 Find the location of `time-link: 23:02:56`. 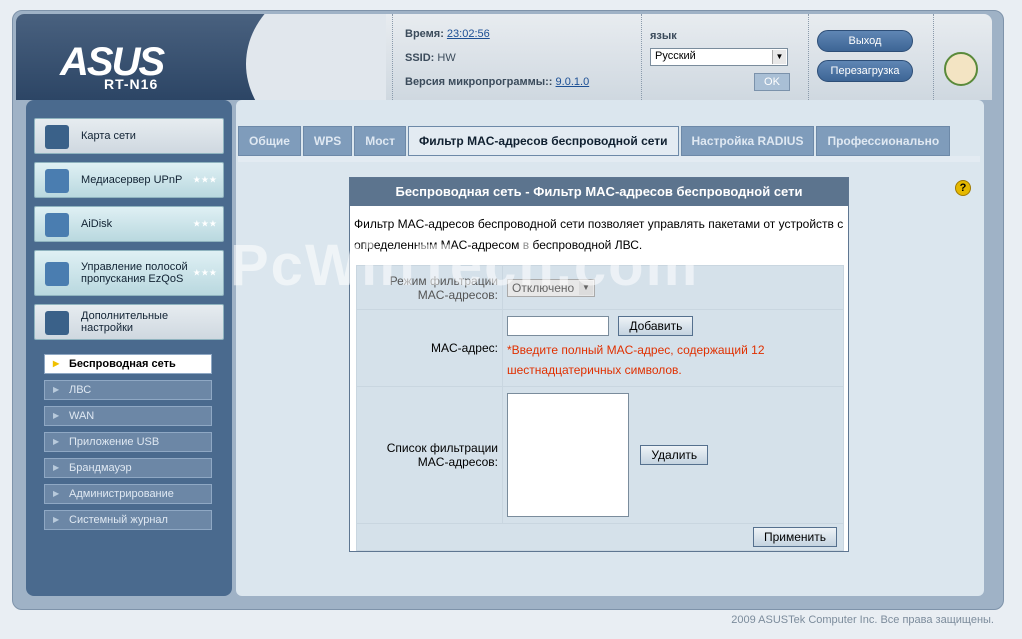

time-link: 23:02:56 is located at coordinates (468, 34).